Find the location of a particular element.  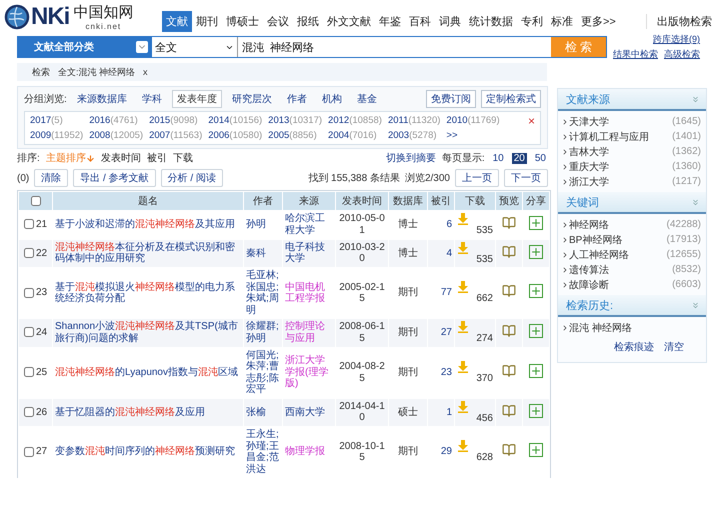

year-filter-link: 2016(4761) is located at coordinates (116, 121).